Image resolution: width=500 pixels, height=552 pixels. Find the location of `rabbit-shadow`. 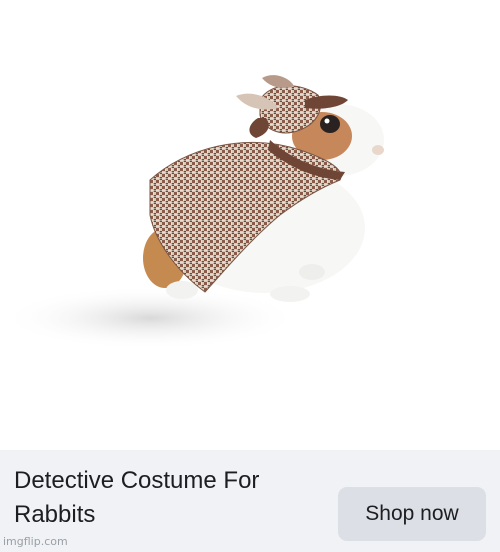

rabbit-shadow is located at coordinates (150, 318).